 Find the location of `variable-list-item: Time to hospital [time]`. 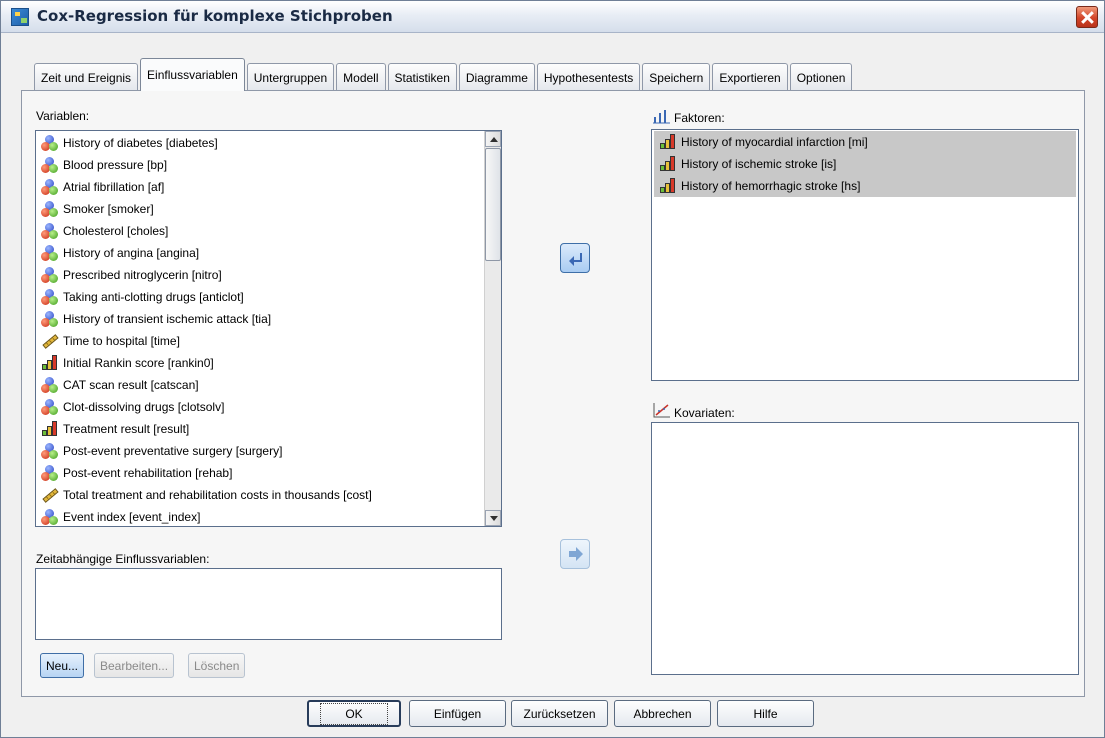

variable-list-item: Time to hospital [time] is located at coordinates (260, 341).